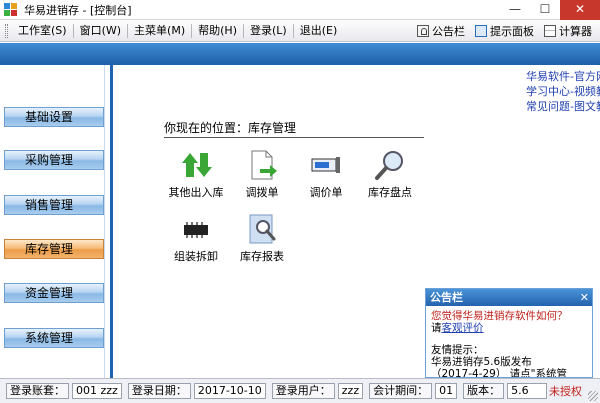 This screenshot has width=600, height=403. What do you see at coordinates (196, 229) in the screenshot?
I see `chip-icon` at bounding box center [196, 229].